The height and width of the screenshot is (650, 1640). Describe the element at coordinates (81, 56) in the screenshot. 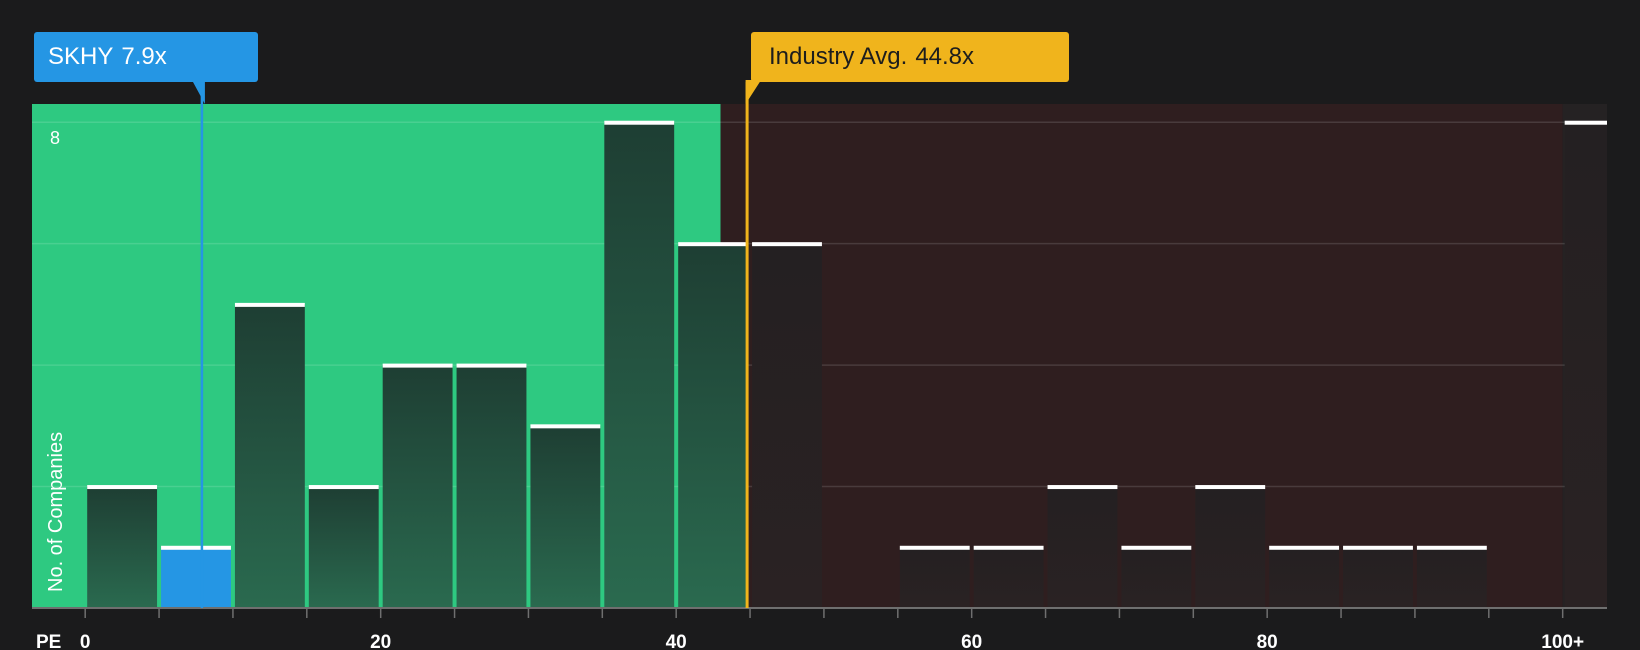

I see `company-name: SKHY` at that location.